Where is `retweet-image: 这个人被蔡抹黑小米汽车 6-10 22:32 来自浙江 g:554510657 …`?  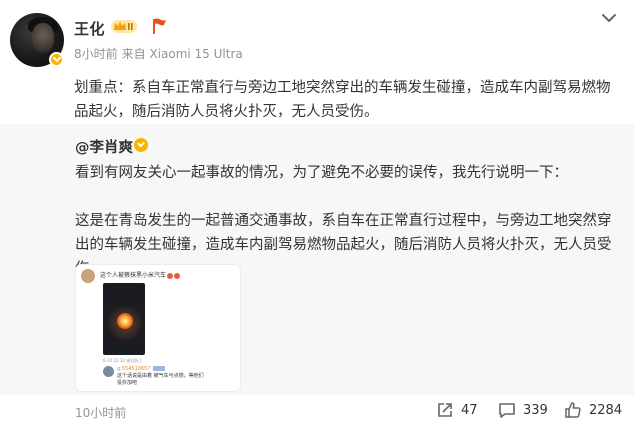
retweet-image: 这个人被蔡抹黑小米汽车 6-10 22:32 来自浙江 g:554510657 … is located at coordinates (158, 328).